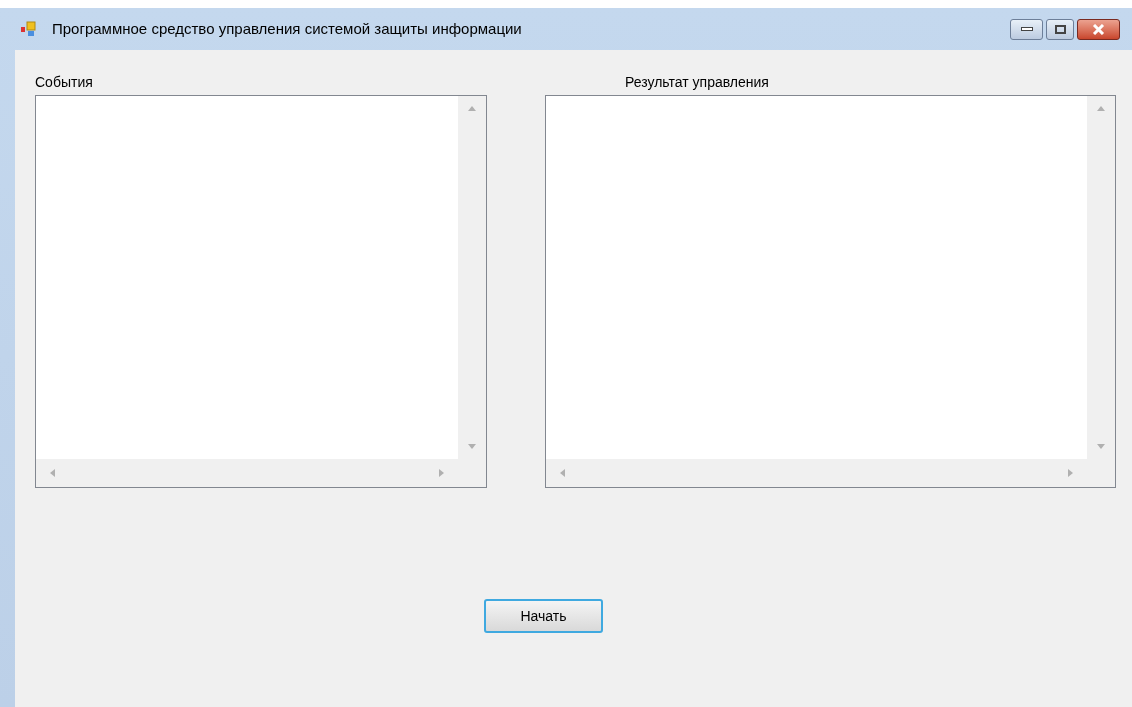 The width and height of the screenshot is (1132, 707). I want to click on panel-label: Результат управления, so click(697, 82).